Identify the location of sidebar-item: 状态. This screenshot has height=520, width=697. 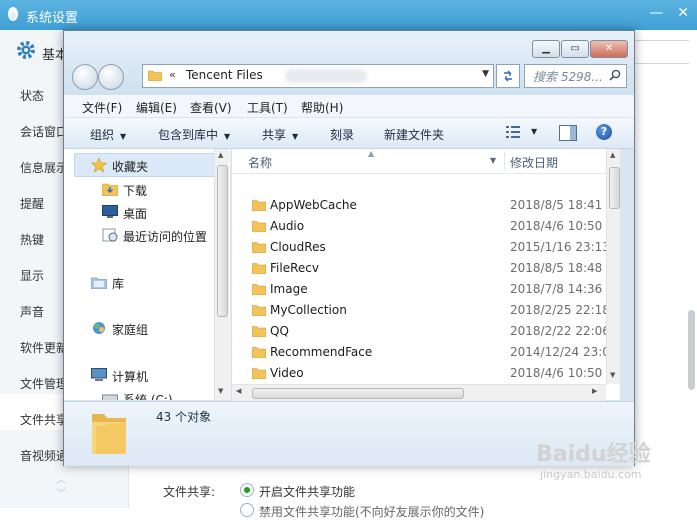
(44, 95).